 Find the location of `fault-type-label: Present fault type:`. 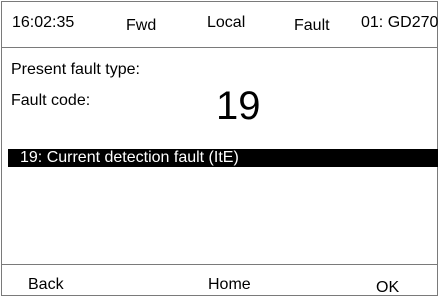

fault-type-label: Present fault type: is located at coordinates (75, 69).